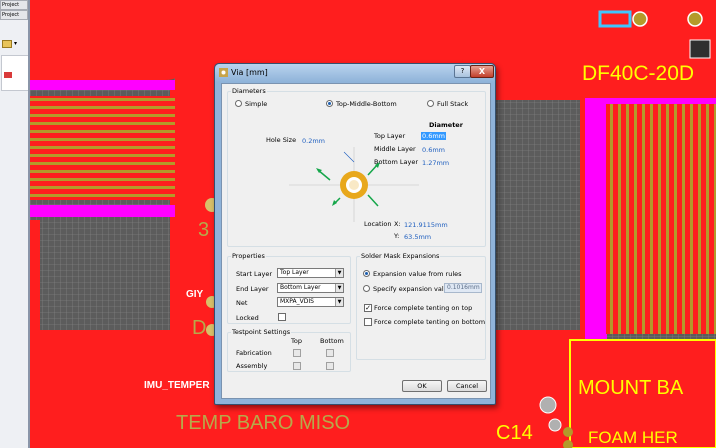 The height and width of the screenshot is (448, 716). Describe the element at coordinates (426, 225) in the screenshot. I see `location-x-input: 121.9115mm` at that location.